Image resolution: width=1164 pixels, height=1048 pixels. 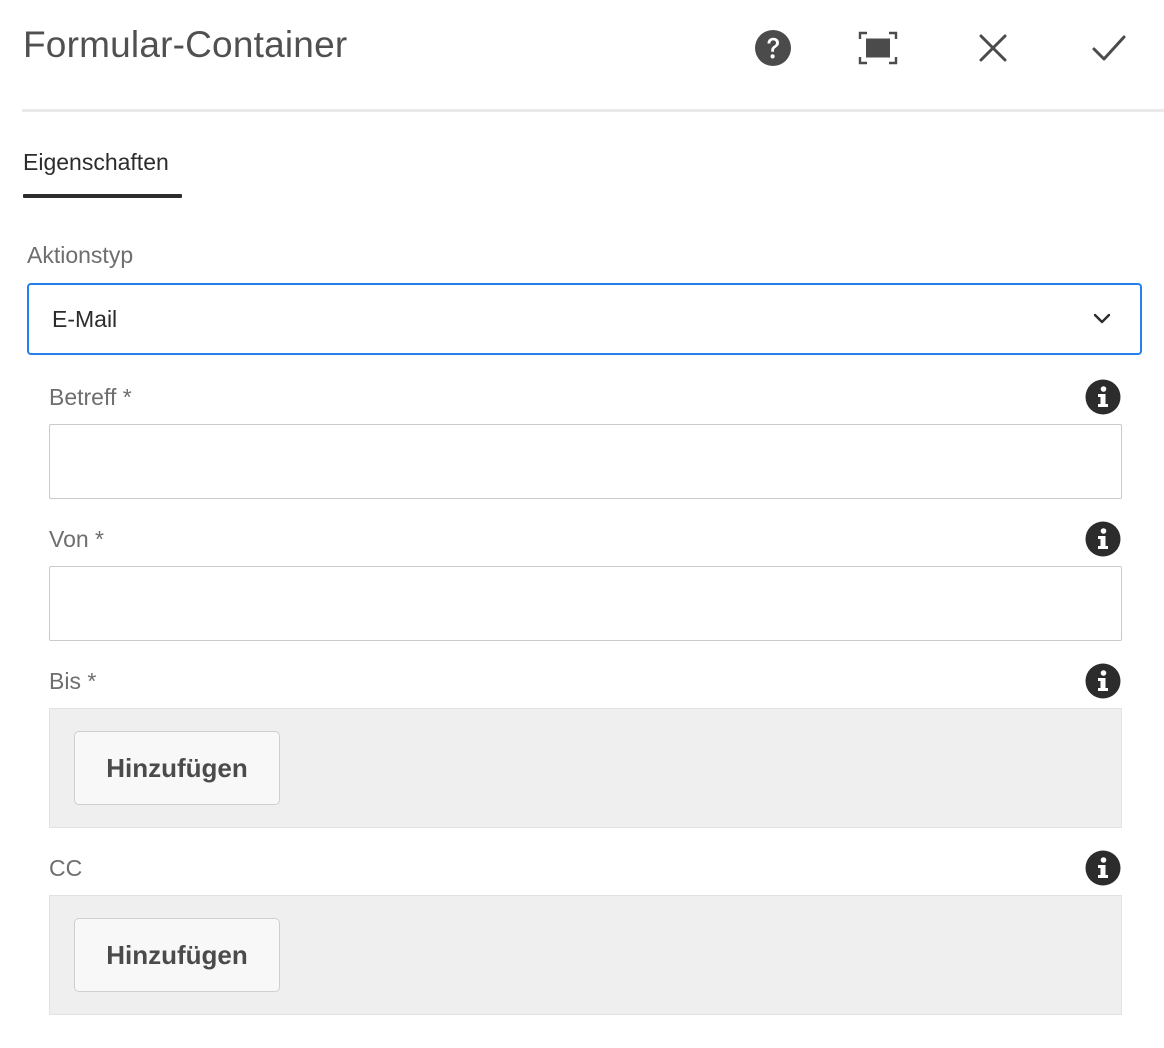 I want to click on cc-add-button: Hinzufügen, so click(x=177, y=955).